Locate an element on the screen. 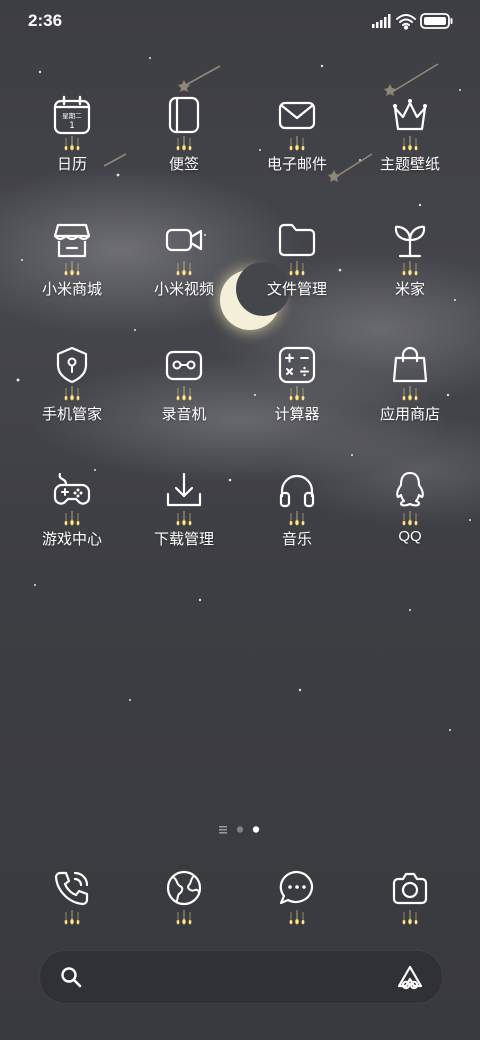  app-file-manager: 文件管理 is located at coordinates (297, 259).